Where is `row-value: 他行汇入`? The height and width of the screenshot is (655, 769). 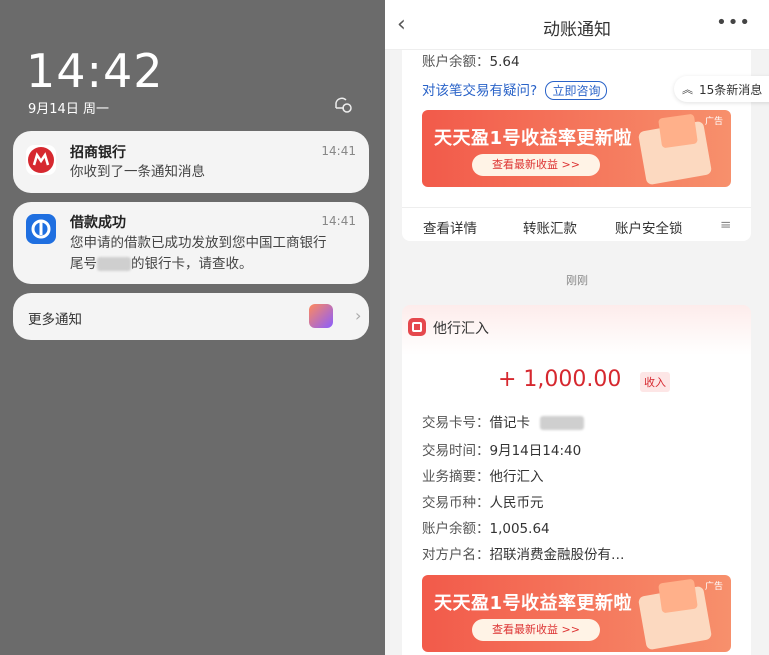
row-value: 他行汇入 is located at coordinates (516, 477).